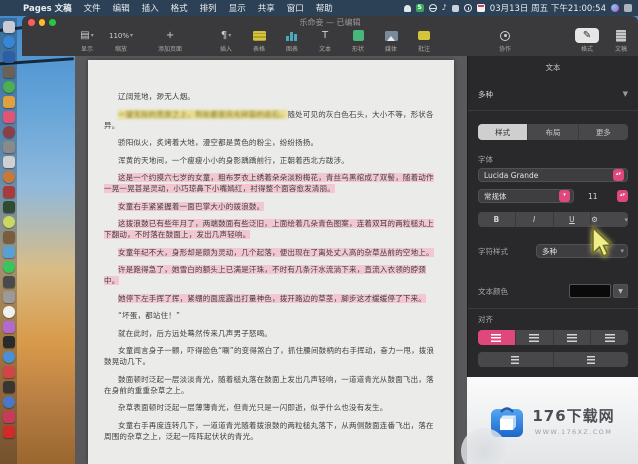  I want to click on dock-camera-icon, so click(8, 72).